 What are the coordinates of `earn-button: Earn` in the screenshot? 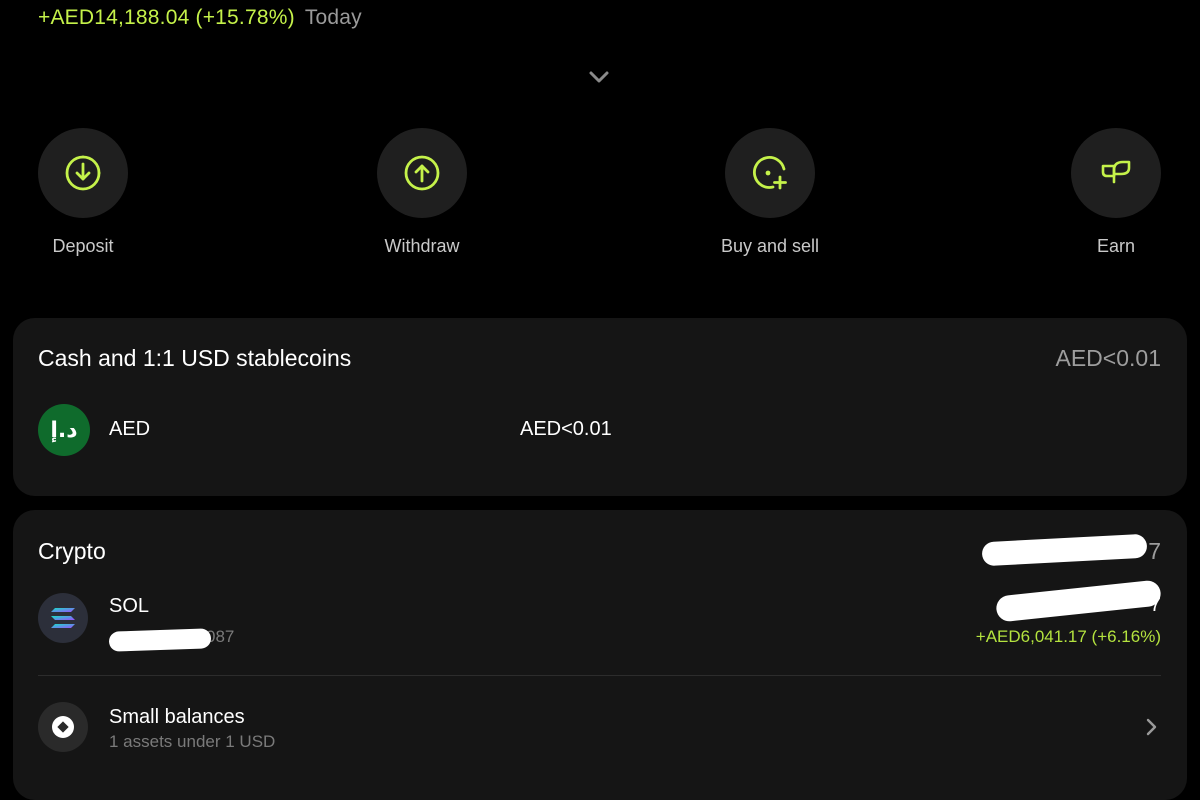 It's located at (1116, 192).